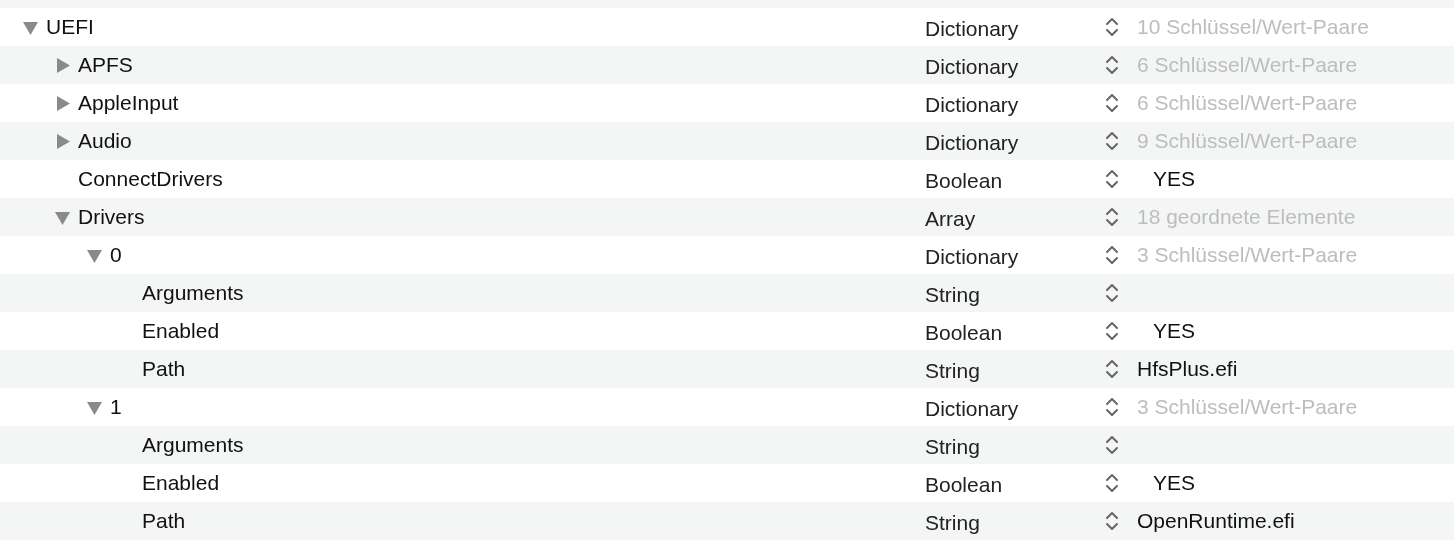 This screenshot has width=1454, height=546. What do you see at coordinates (1248, 141) in the screenshot?
I see `value-text: 9 Schlüssel/Wert-Paare` at bounding box center [1248, 141].